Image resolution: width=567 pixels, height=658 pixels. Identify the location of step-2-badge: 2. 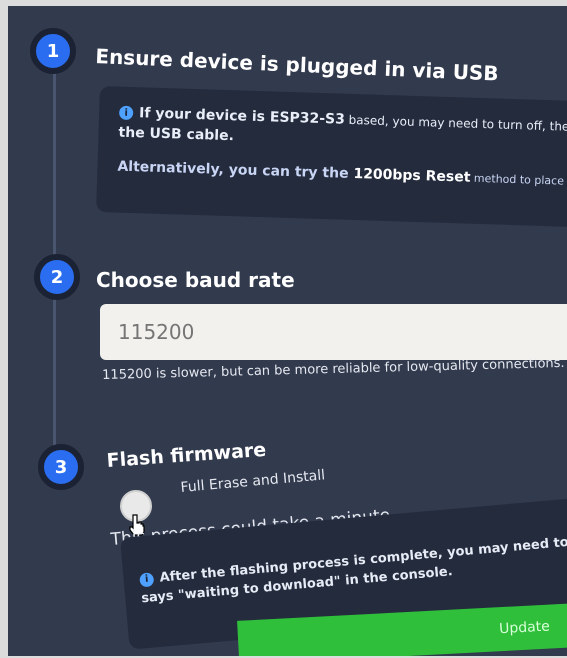
(57, 277).